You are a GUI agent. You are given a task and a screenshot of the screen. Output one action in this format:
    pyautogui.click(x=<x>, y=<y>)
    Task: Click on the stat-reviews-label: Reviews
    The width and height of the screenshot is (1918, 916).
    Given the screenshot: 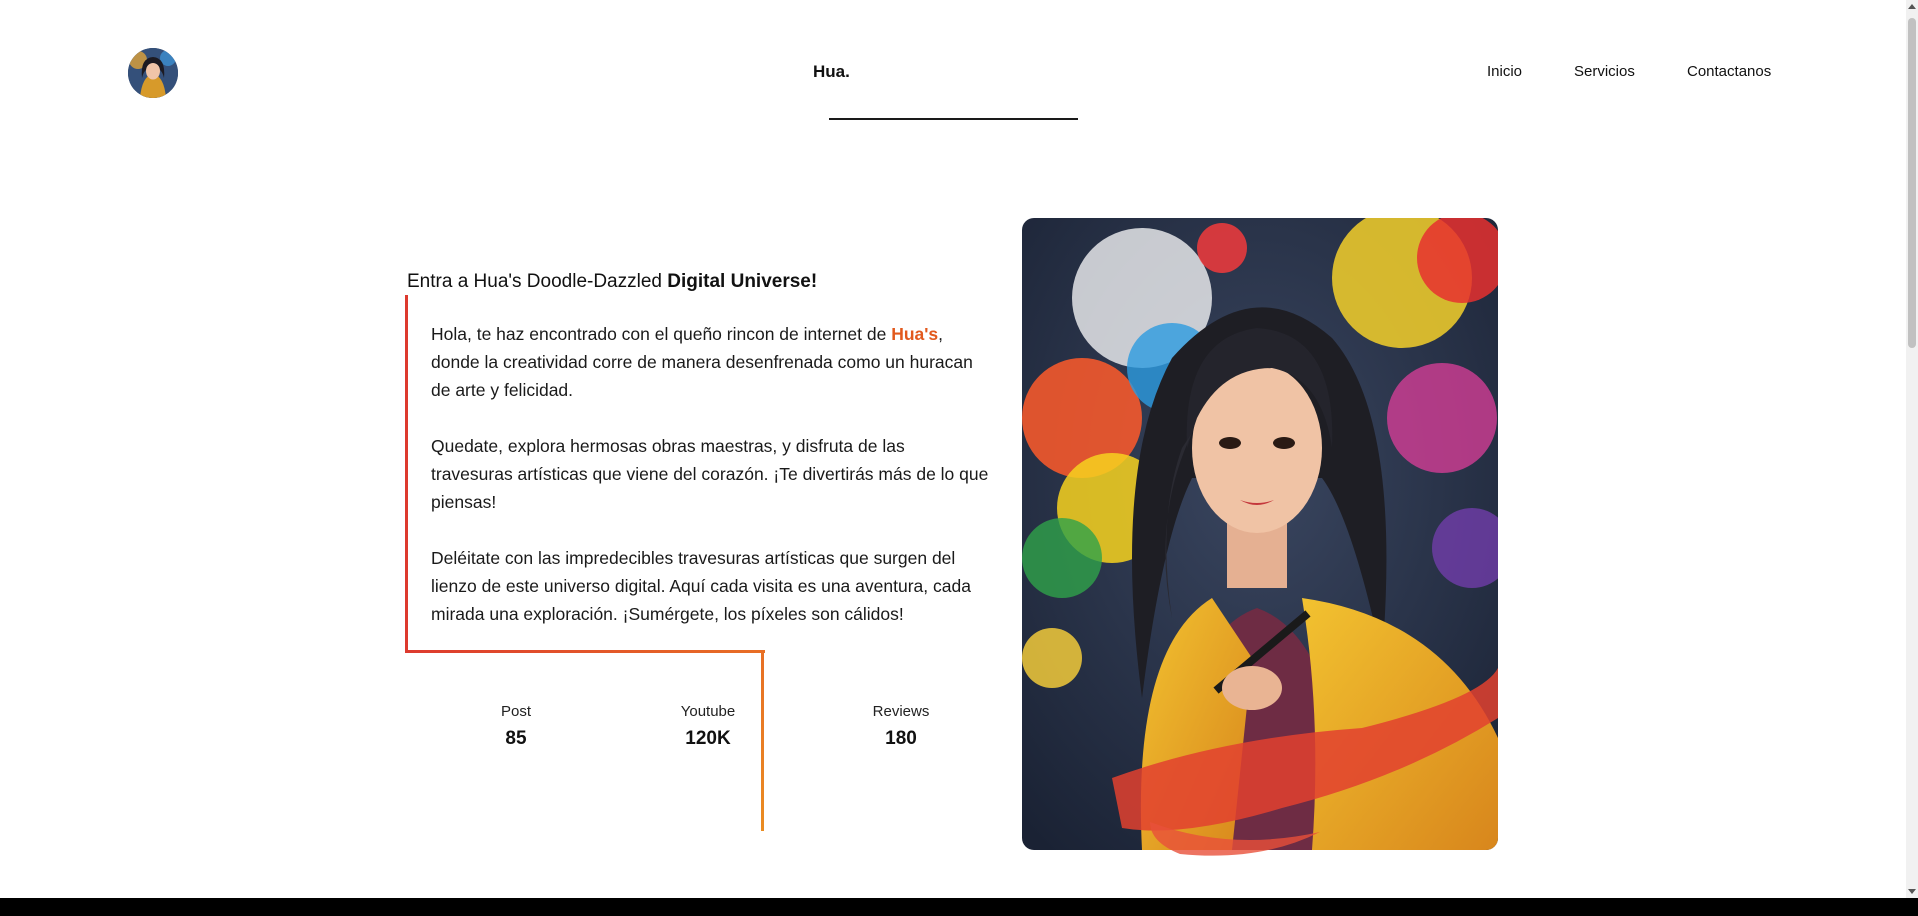 What is the action you would take?
    pyautogui.click(x=901, y=711)
    